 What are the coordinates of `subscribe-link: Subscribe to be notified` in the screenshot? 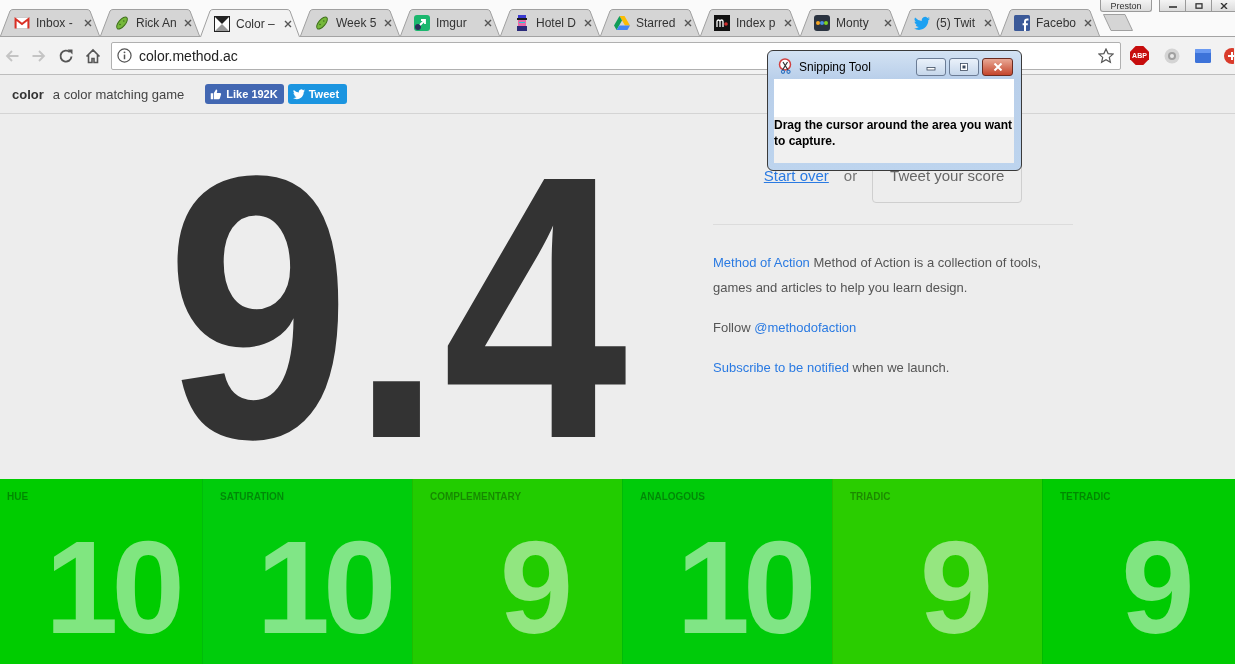 It's located at (781, 367).